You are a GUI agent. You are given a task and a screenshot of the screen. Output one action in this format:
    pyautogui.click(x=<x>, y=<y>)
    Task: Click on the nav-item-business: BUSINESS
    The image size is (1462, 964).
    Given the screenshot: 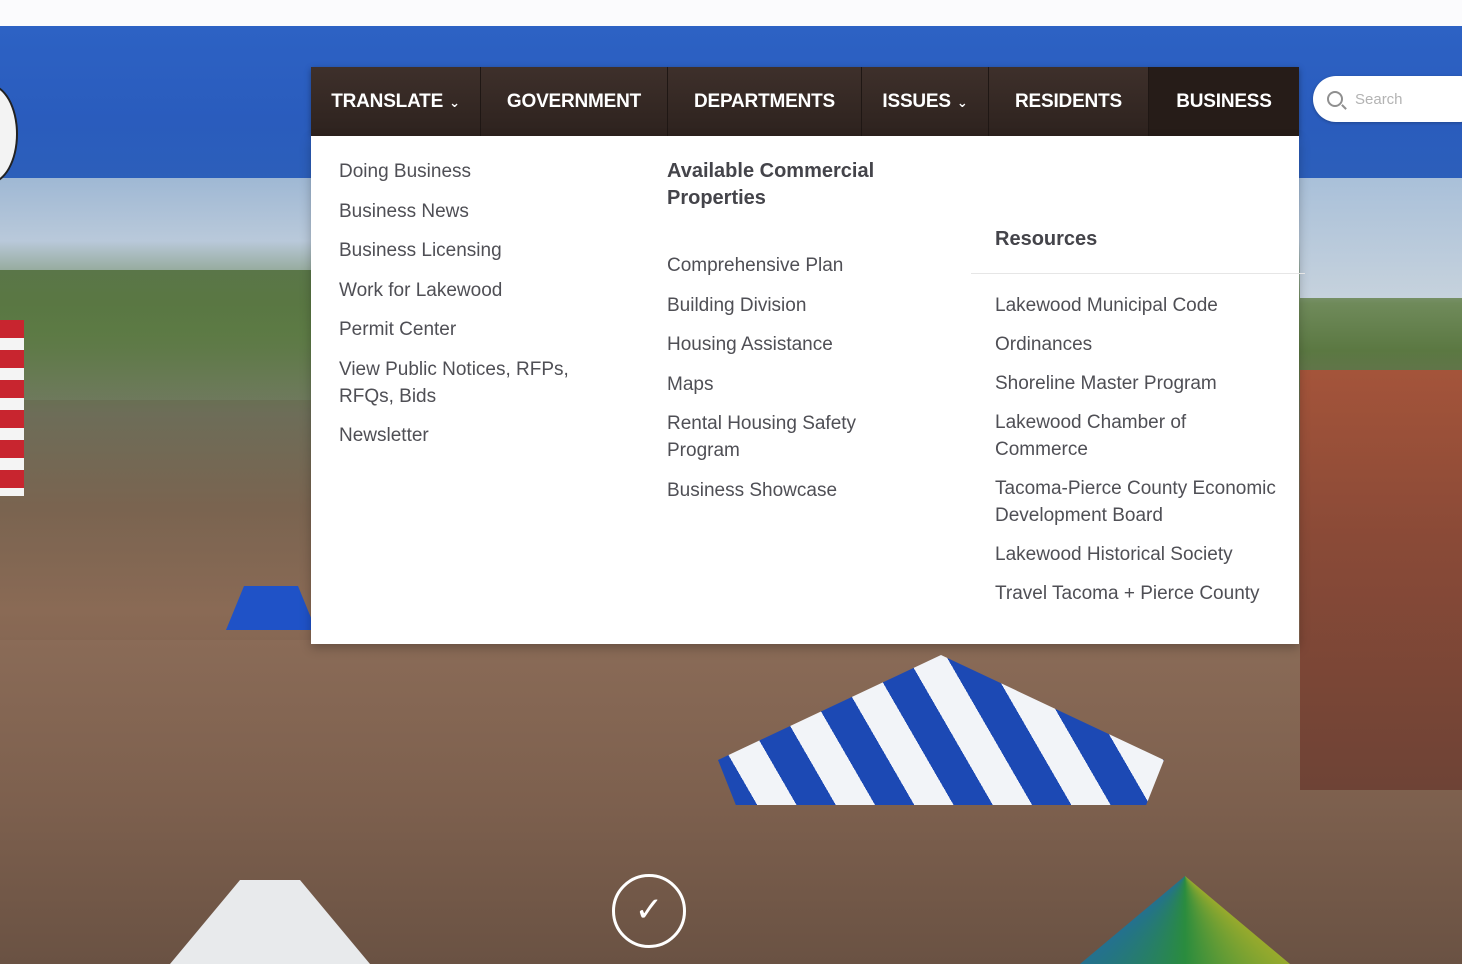 What is the action you would take?
    pyautogui.click(x=1224, y=101)
    